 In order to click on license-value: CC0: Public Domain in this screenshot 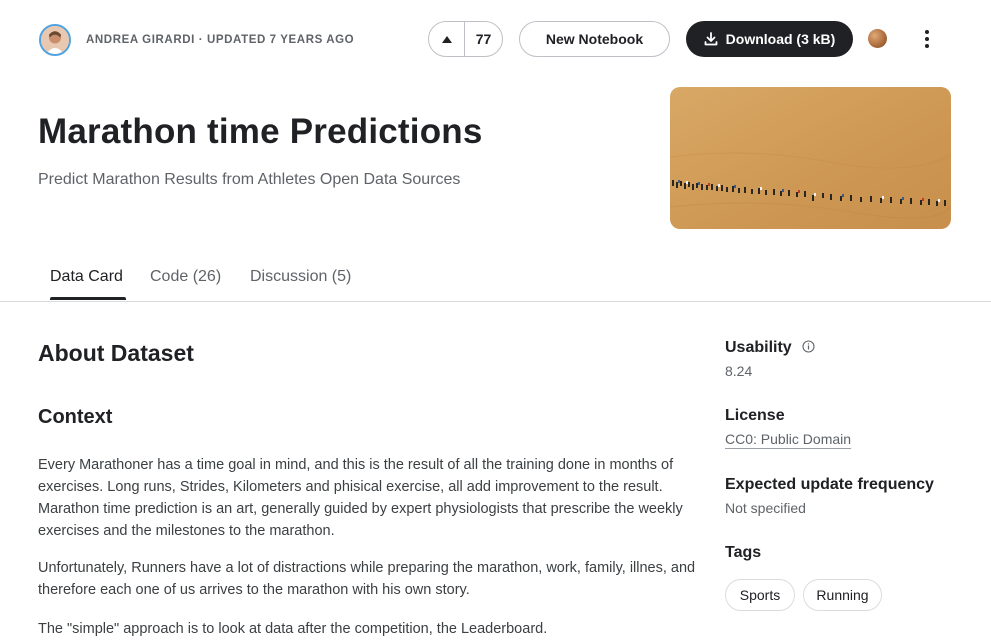, I will do `click(788, 439)`.